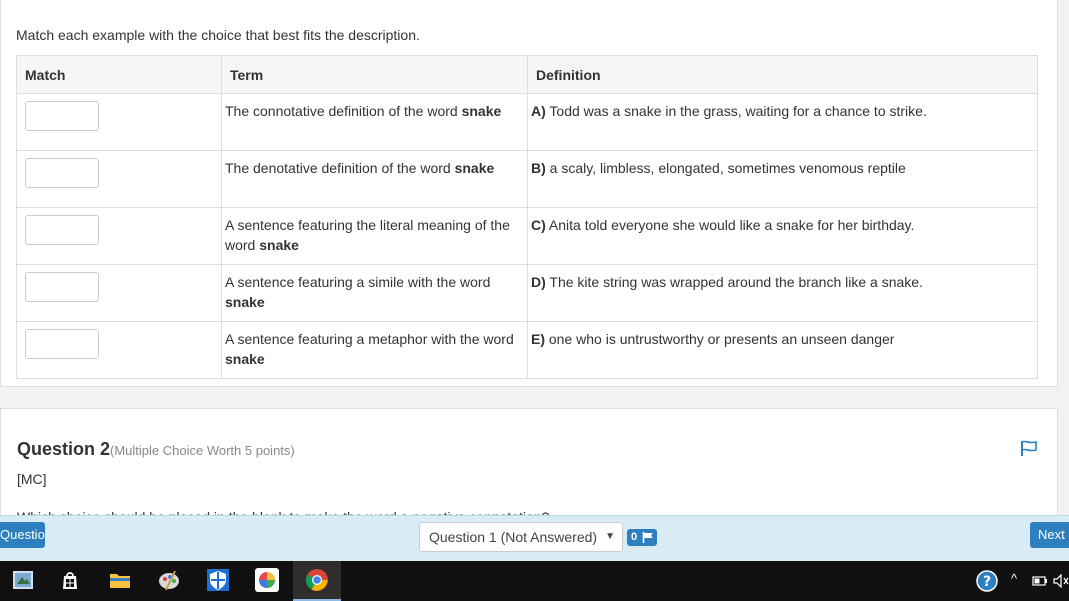 Image resolution: width=1069 pixels, height=601 pixels. I want to click on previous-question-button: Question, so click(22, 535).